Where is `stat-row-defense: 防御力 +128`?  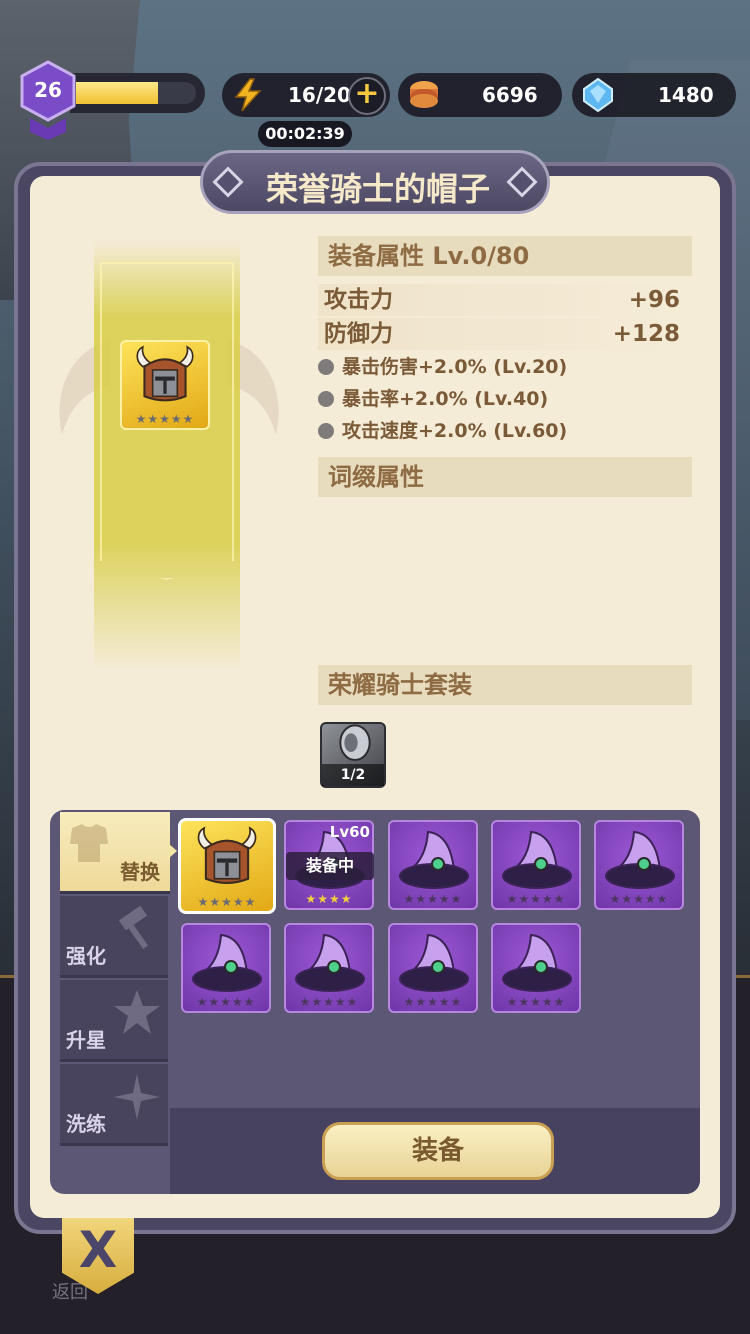 stat-row-defense: 防御力 +128 is located at coordinates (502, 334).